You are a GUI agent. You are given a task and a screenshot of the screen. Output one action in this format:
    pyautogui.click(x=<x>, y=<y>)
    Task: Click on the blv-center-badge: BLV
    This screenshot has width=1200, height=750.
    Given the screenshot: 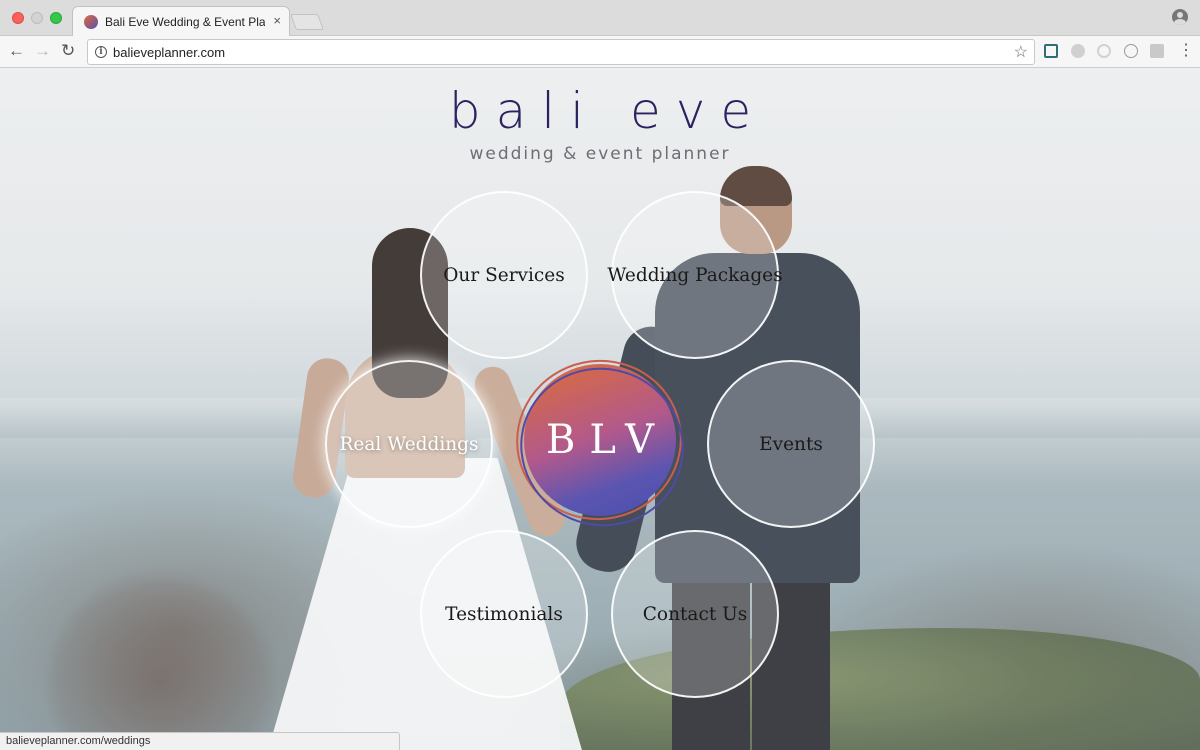 What is the action you would take?
    pyautogui.click(x=600, y=440)
    